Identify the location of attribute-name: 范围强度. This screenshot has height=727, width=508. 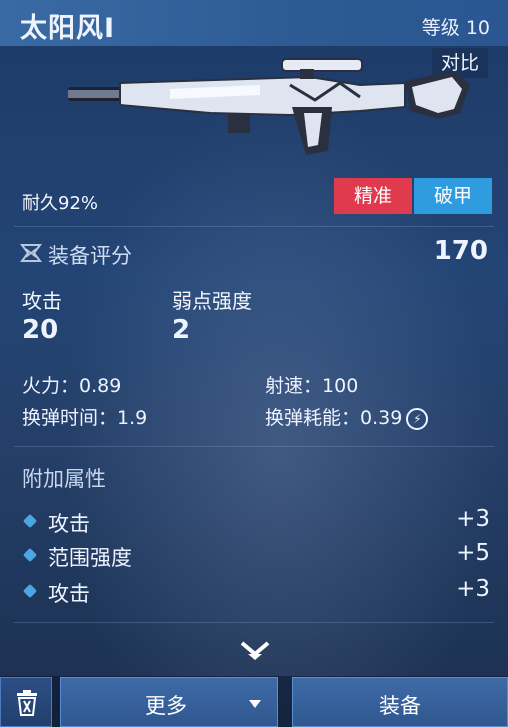
(90, 558).